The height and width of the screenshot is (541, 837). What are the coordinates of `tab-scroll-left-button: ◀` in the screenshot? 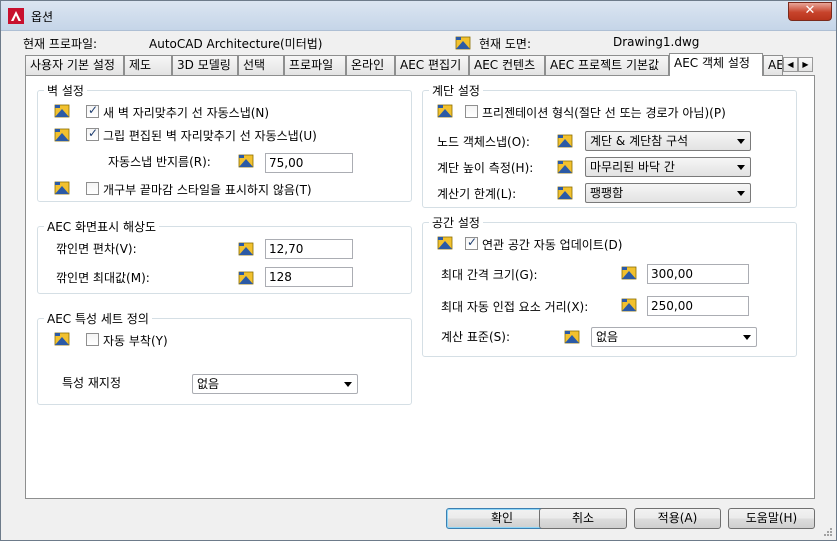 It's located at (790, 64).